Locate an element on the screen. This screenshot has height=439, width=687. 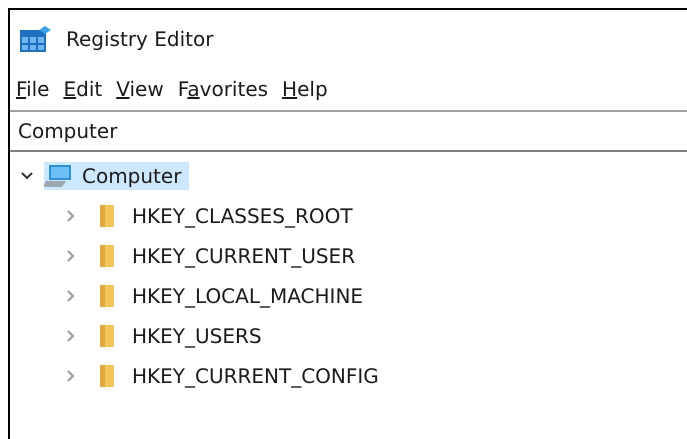
tree-item: HKEY_CLASSES_ROOT is located at coordinates (242, 216).